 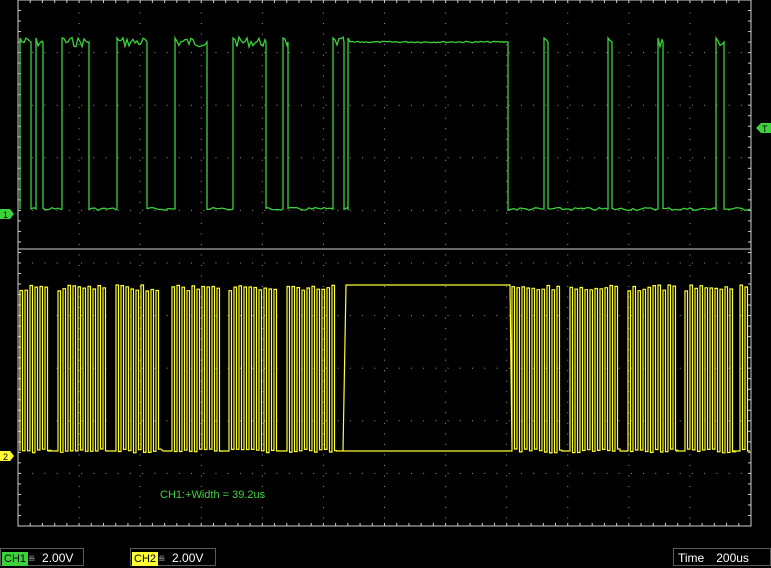 What do you see at coordinates (15, 559) in the screenshot?
I see `ch1-tag: CH1` at bounding box center [15, 559].